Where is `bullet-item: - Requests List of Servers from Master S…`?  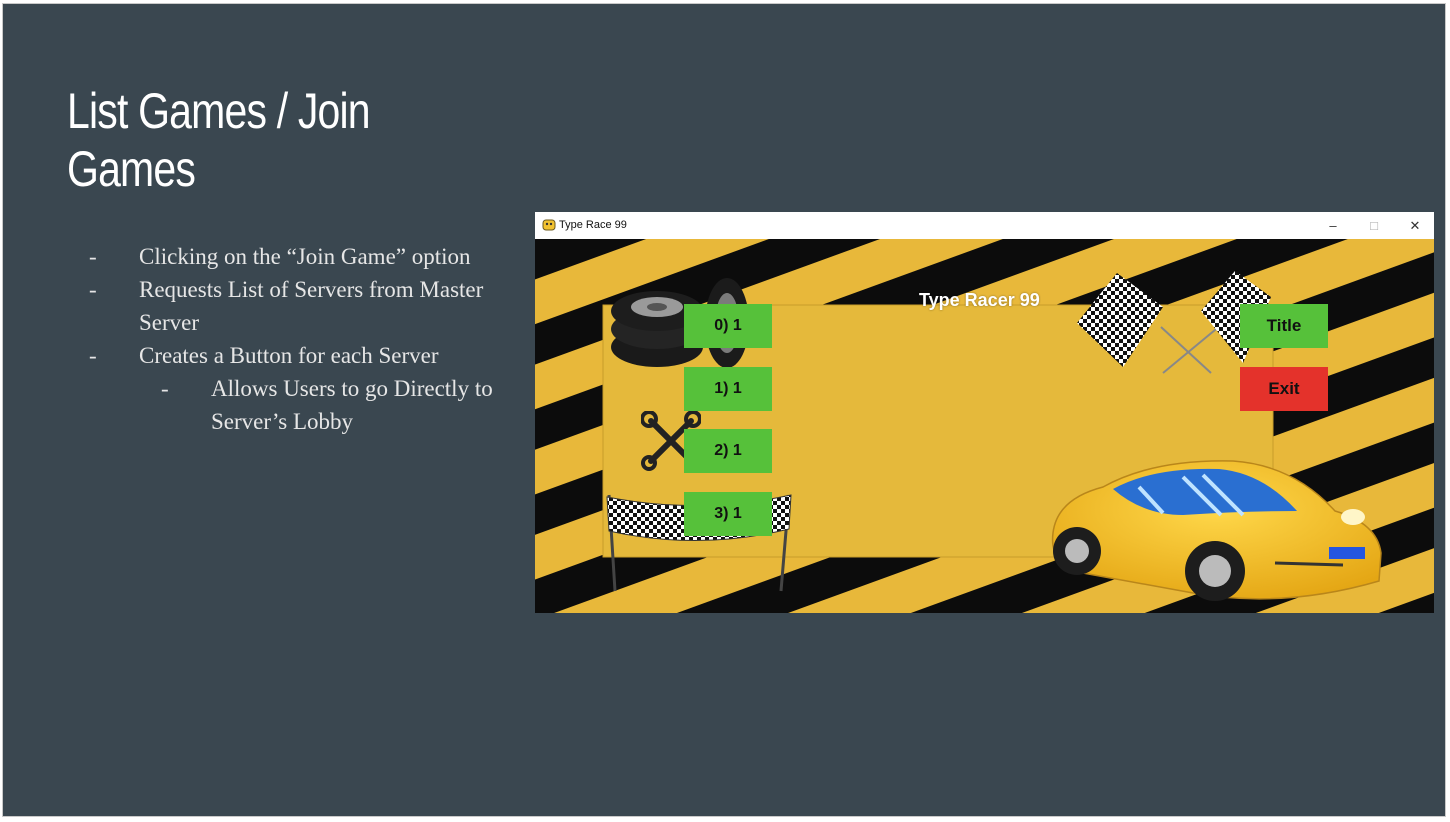 bullet-item: - Requests List of Servers from Master S… is located at coordinates (299, 306).